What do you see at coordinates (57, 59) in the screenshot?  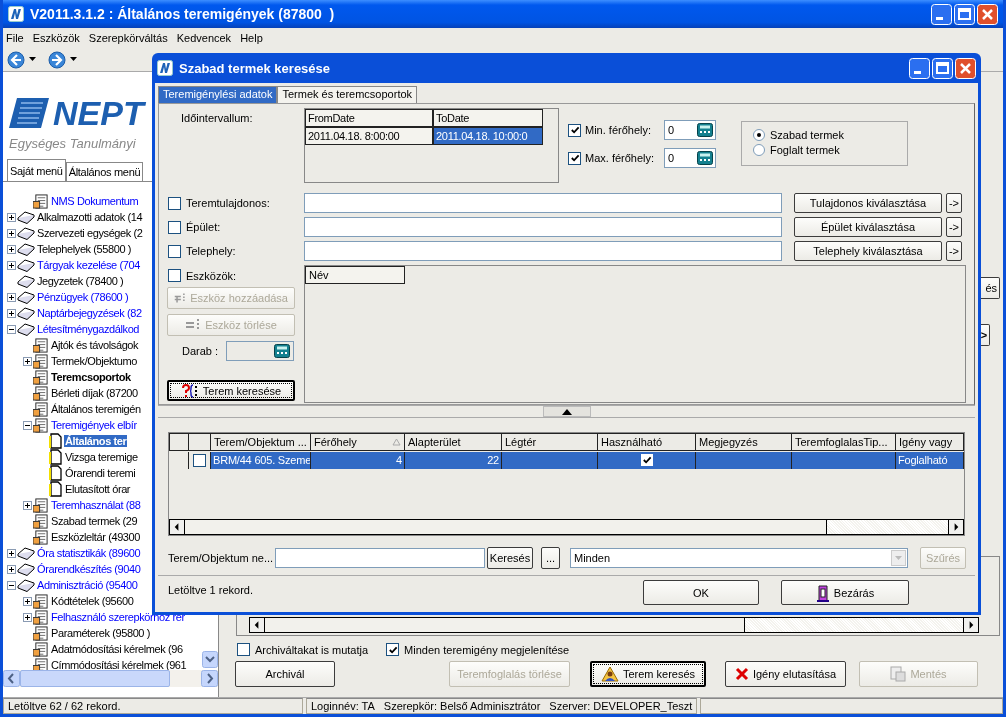 I see `forward-icon` at bounding box center [57, 59].